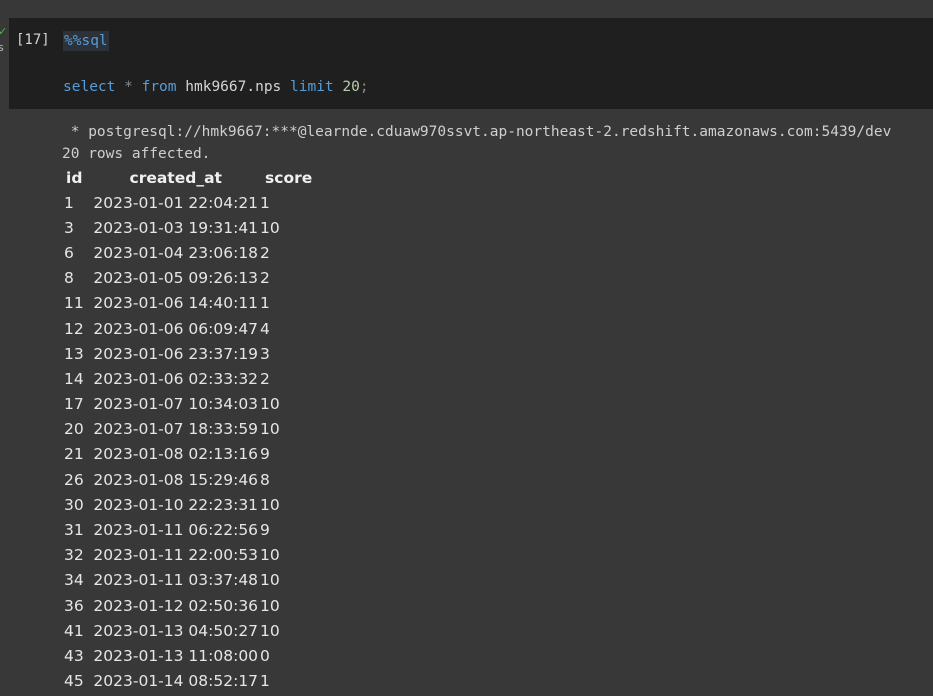  I want to click on cell-gutter: ✓ s, so click(5, 44).